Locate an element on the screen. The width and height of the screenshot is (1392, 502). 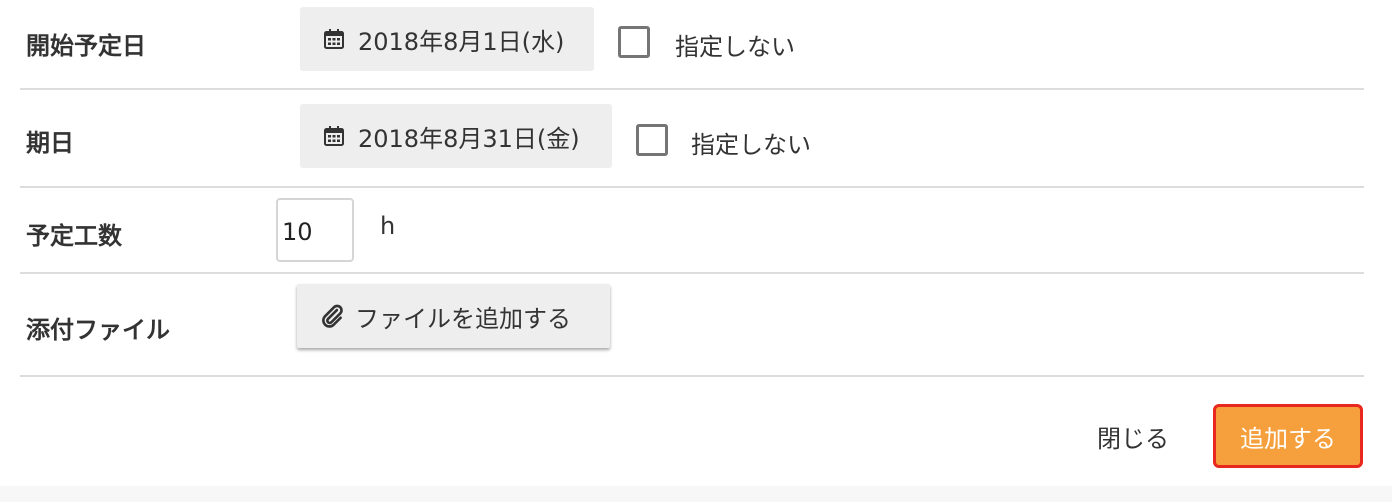
hours-unit-label: h is located at coordinates (388, 226).